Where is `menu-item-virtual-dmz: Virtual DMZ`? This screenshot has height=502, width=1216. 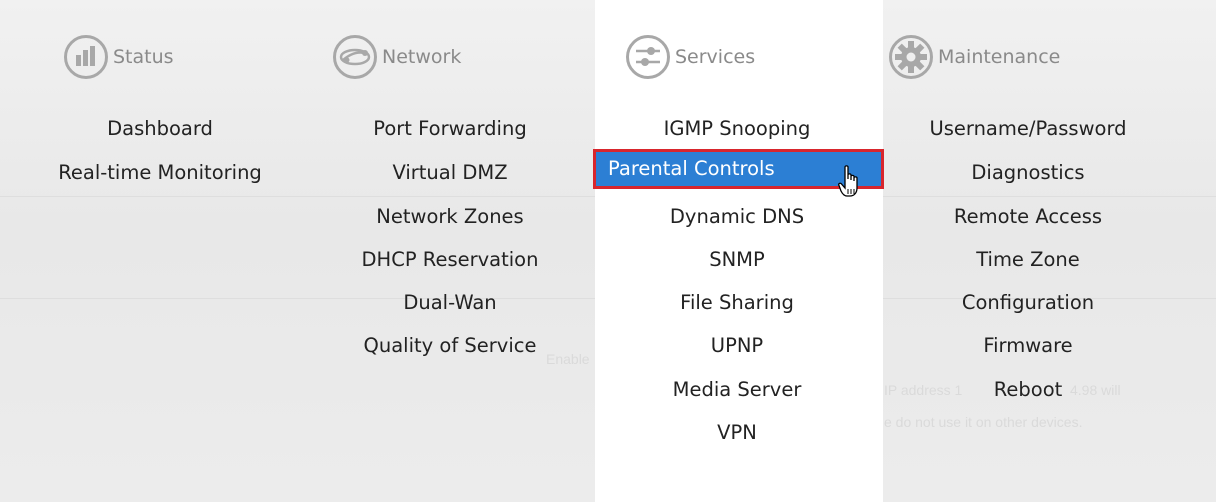
menu-item-virtual-dmz: Virtual DMZ is located at coordinates (449, 173).